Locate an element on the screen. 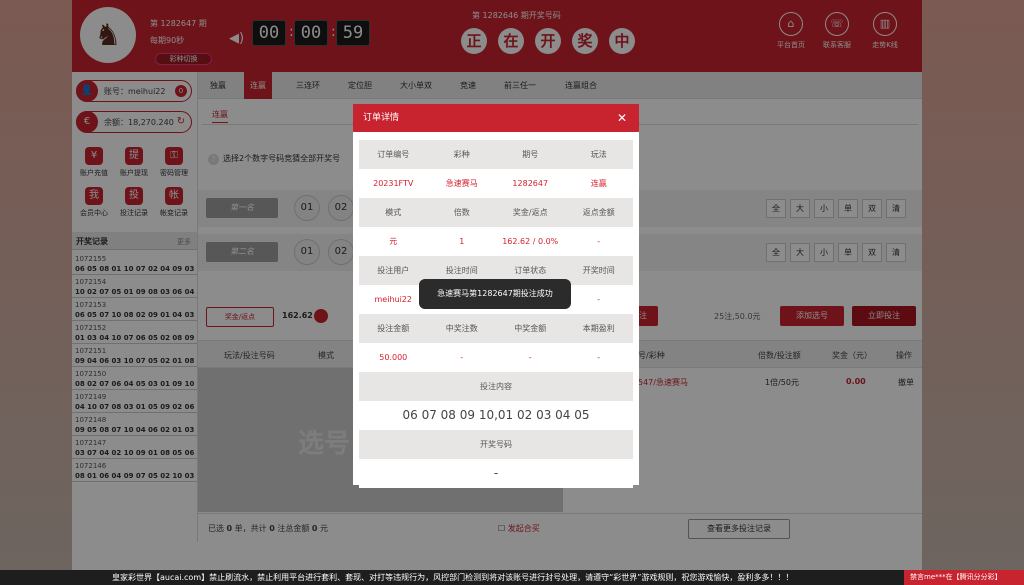 The width and height of the screenshot is (1024, 585). detail-label: 投注金额 is located at coordinates (393, 328).